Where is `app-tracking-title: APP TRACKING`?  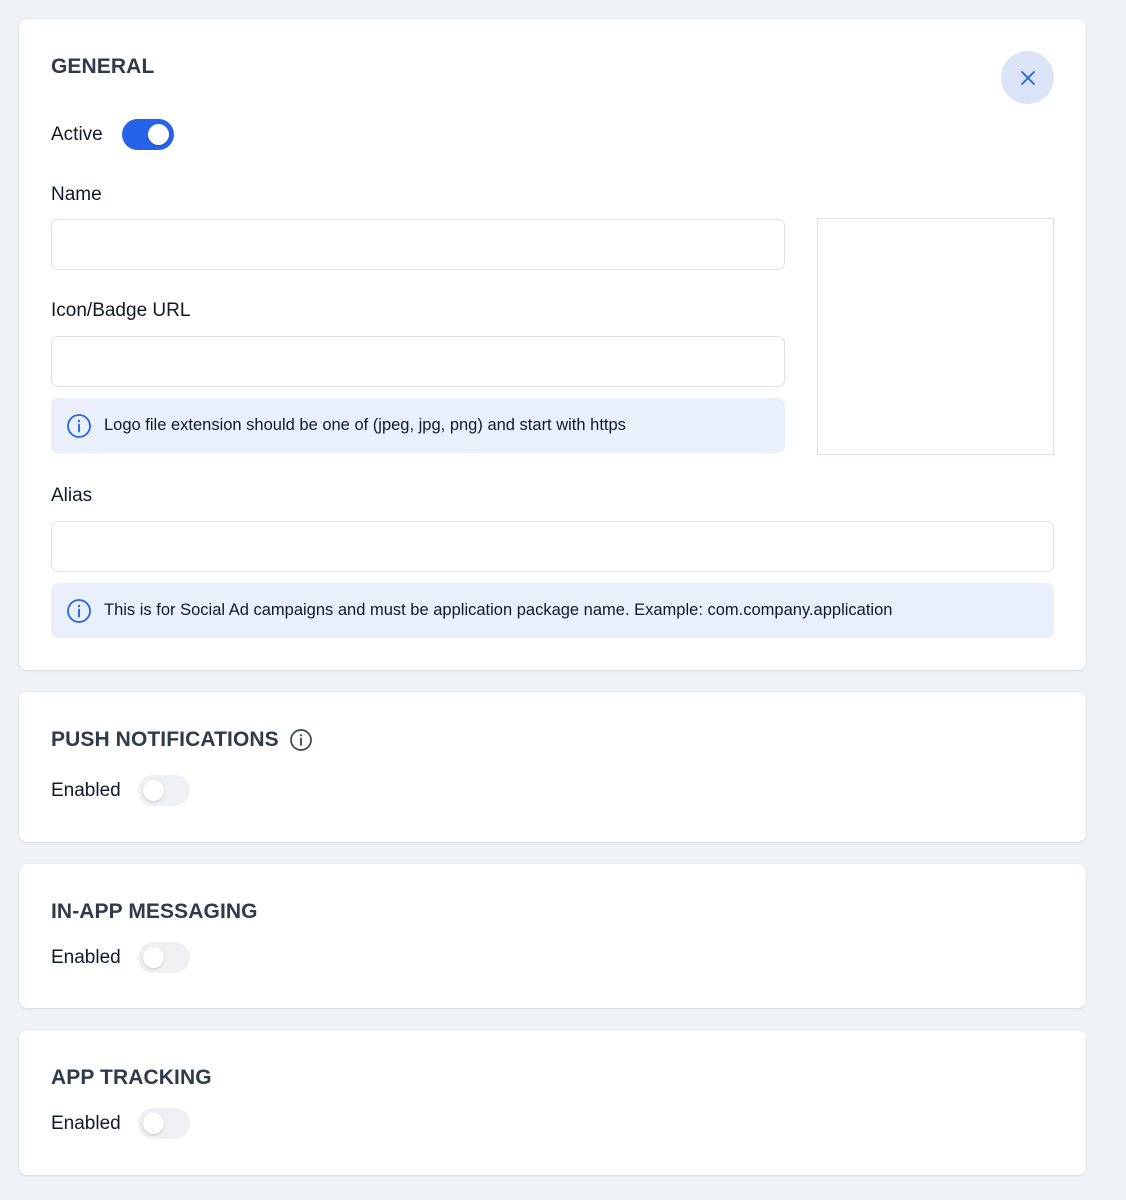 app-tracking-title: APP TRACKING is located at coordinates (131, 1077).